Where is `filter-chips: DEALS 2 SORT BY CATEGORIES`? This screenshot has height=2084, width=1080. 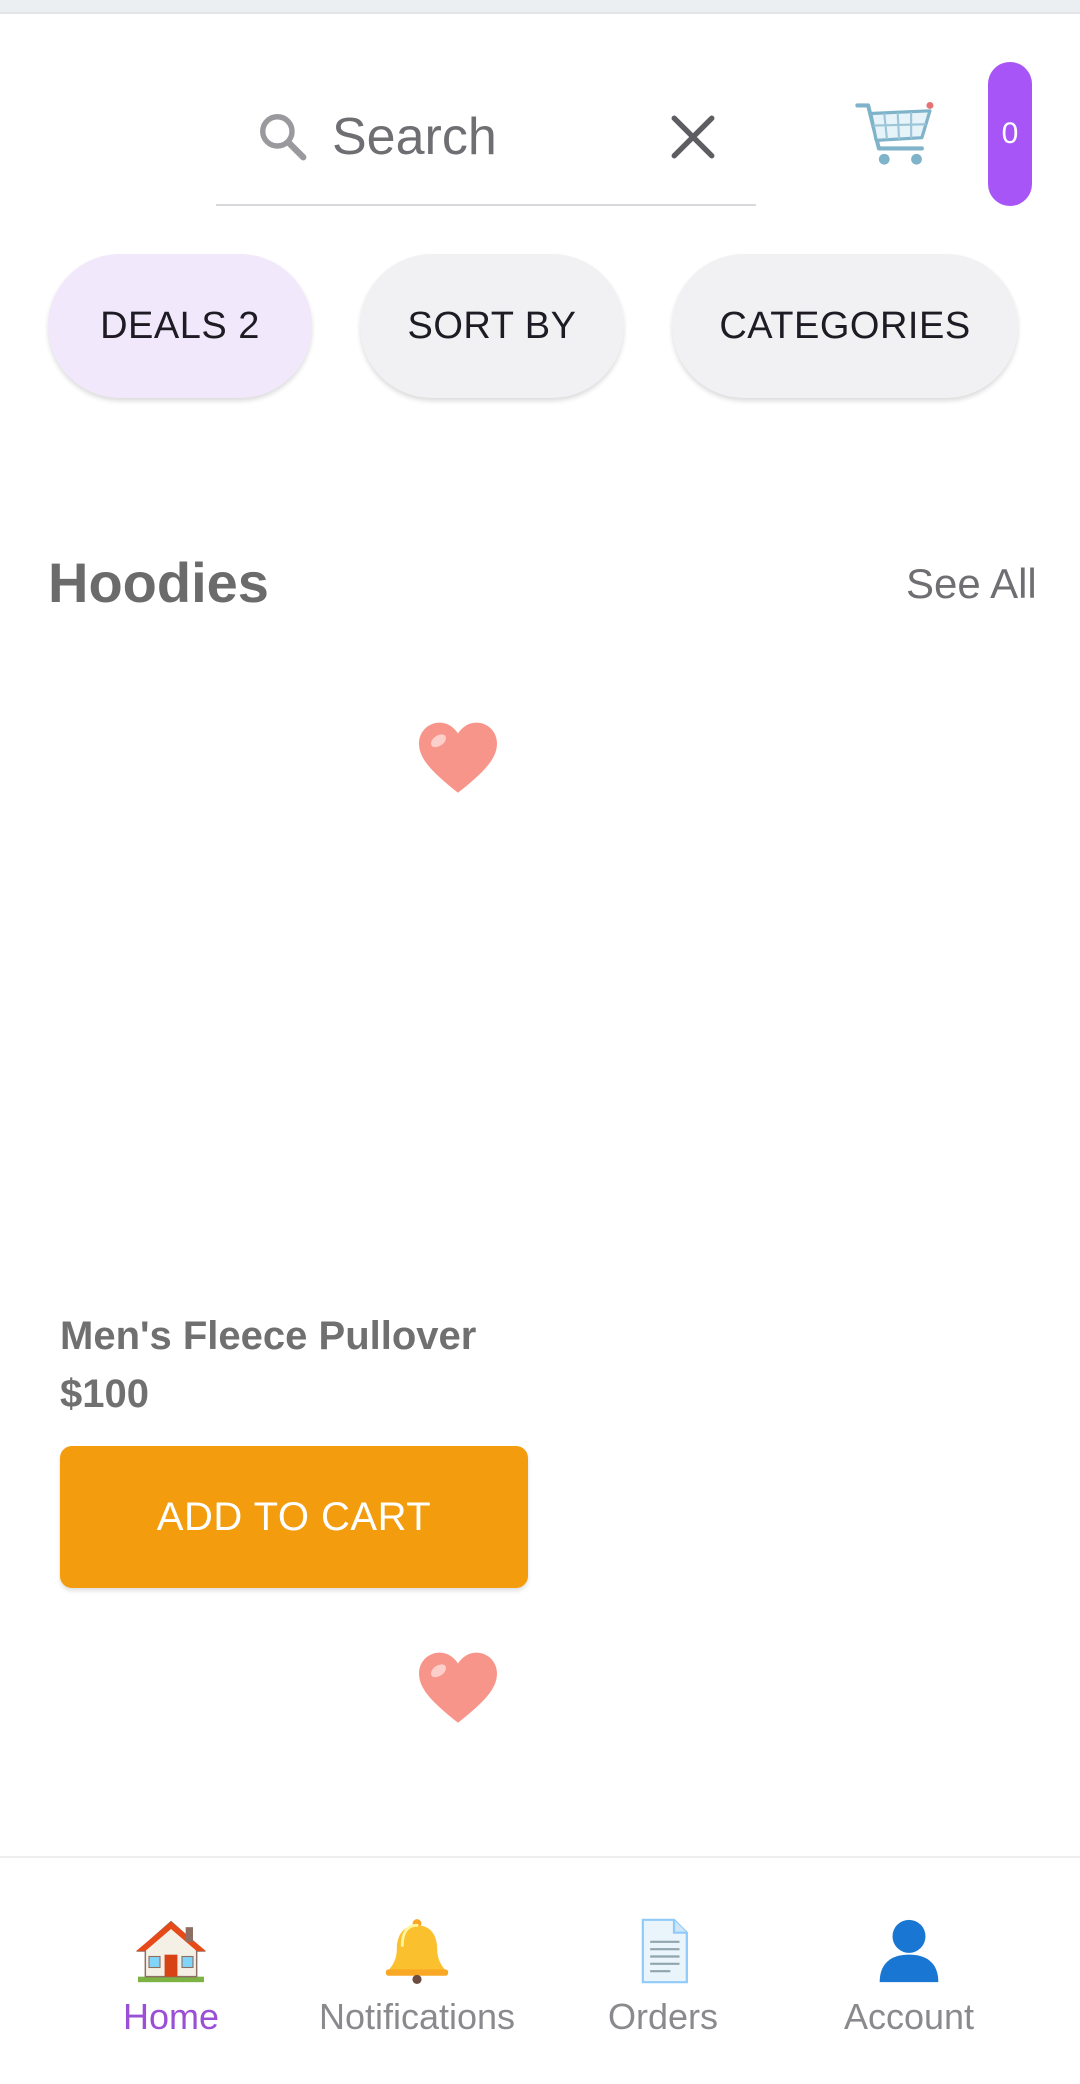
filter-chips: DEALS 2 SORT BY CATEGORIES is located at coordinates (548, 327).